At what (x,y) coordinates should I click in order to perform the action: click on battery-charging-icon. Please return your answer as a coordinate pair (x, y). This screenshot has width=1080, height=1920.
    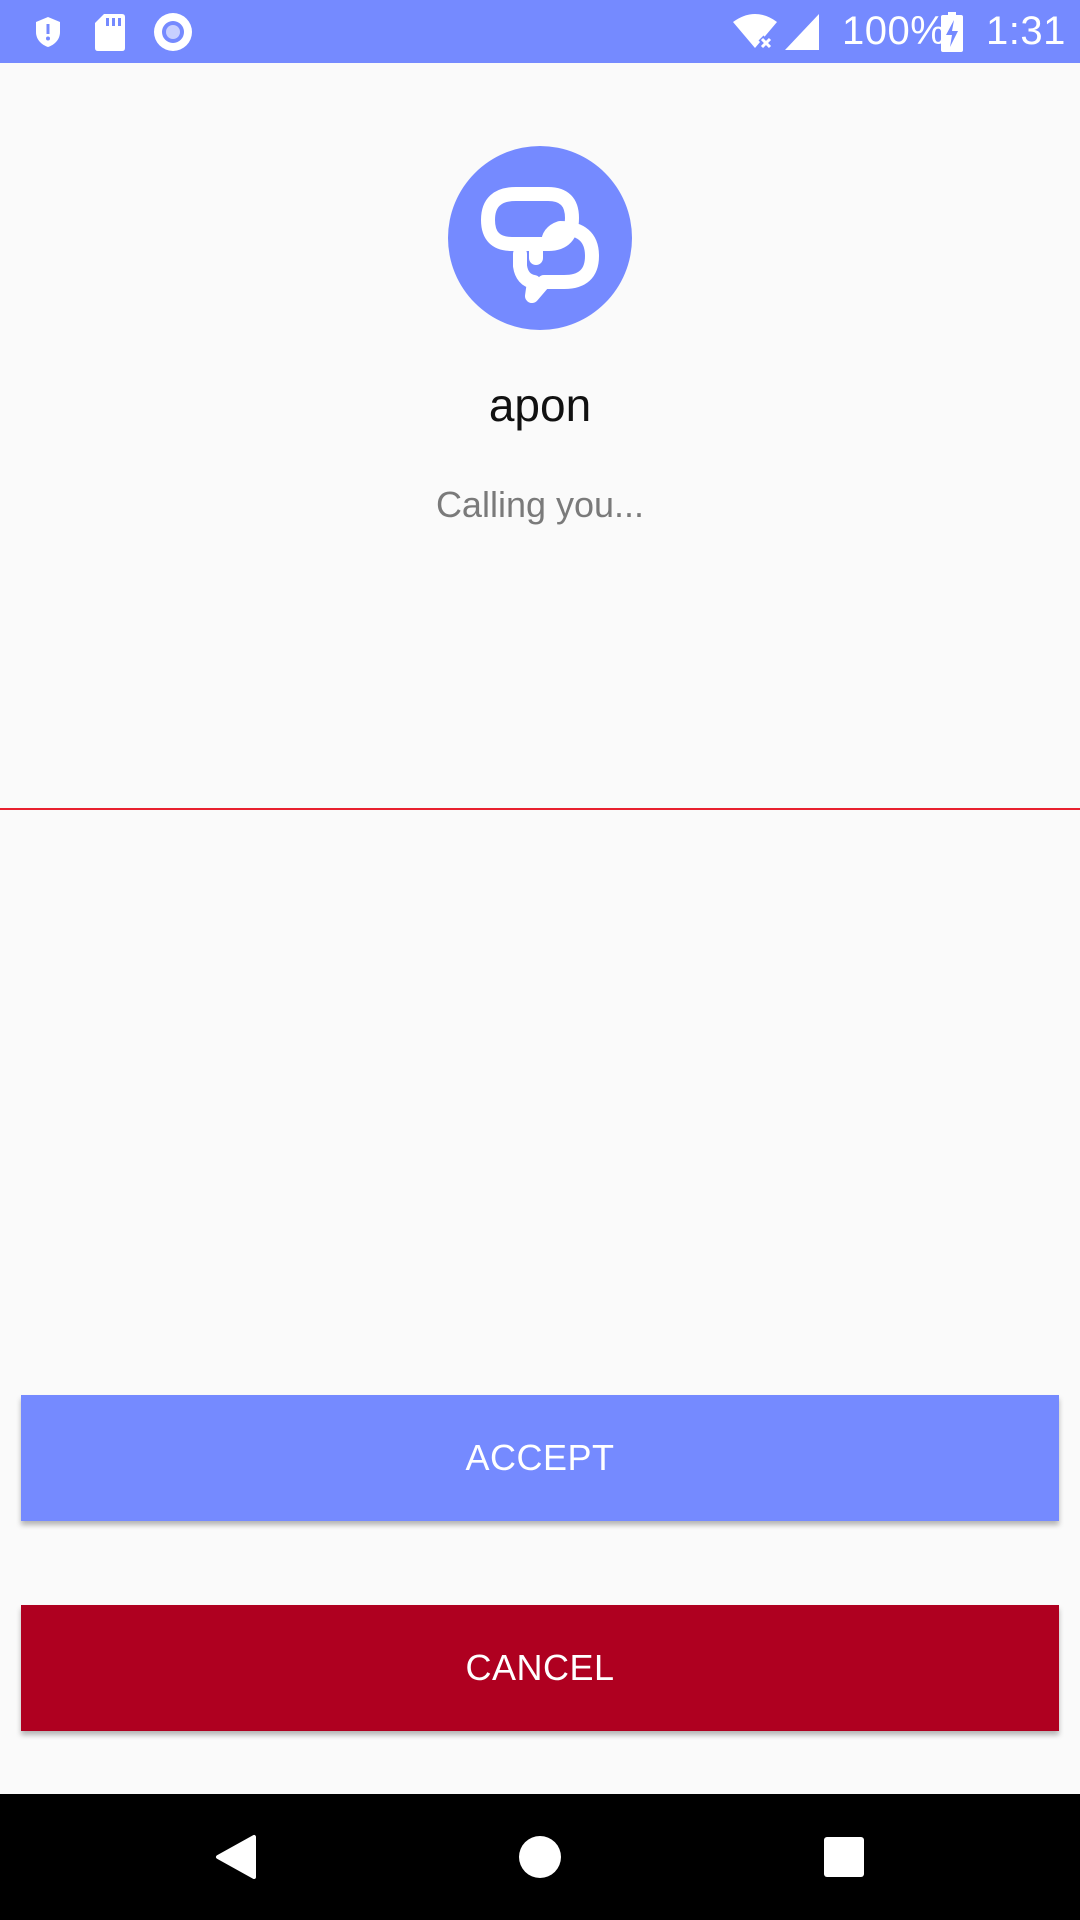
    Looking at the image, I should click on (952, 31).